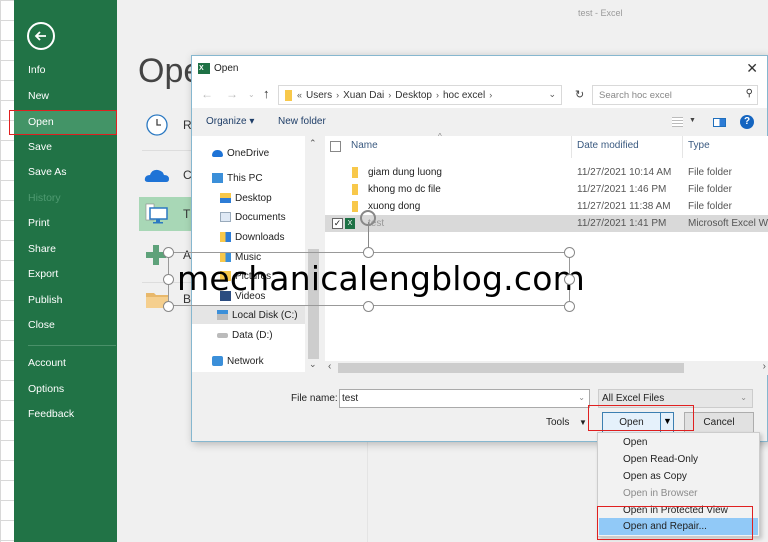 Image resolution: width=768 pixels, height=542 pixels. What do you see at coordinates (65, 325) in the screenshot?
I see `nav-close: Close` at bounding box center [65, 325].